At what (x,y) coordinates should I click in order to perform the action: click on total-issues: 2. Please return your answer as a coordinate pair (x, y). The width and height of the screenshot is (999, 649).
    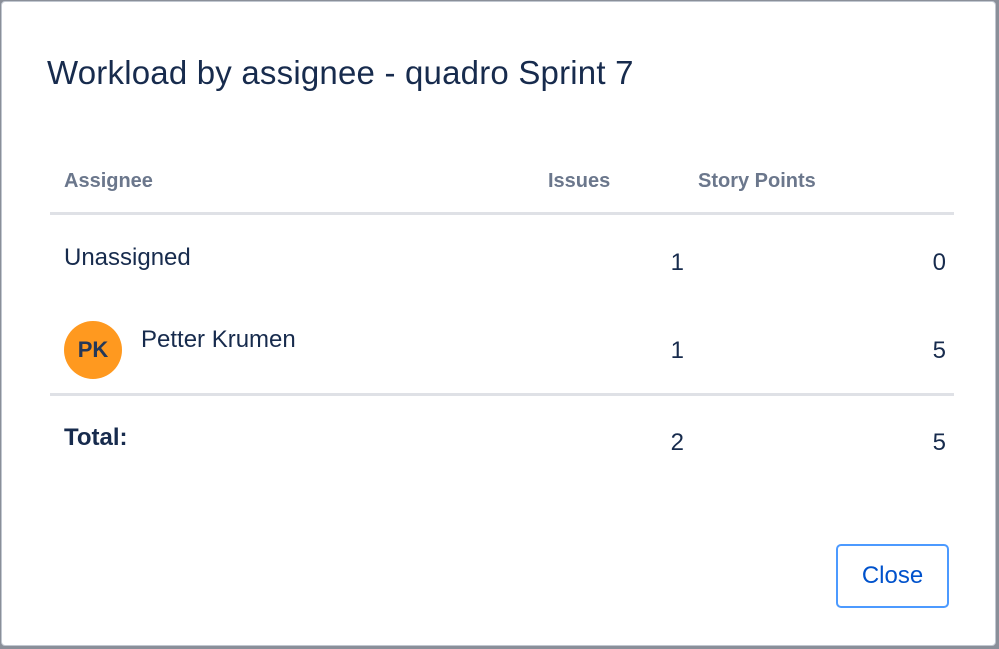
    Looking at the image, I should click on (677, 442).